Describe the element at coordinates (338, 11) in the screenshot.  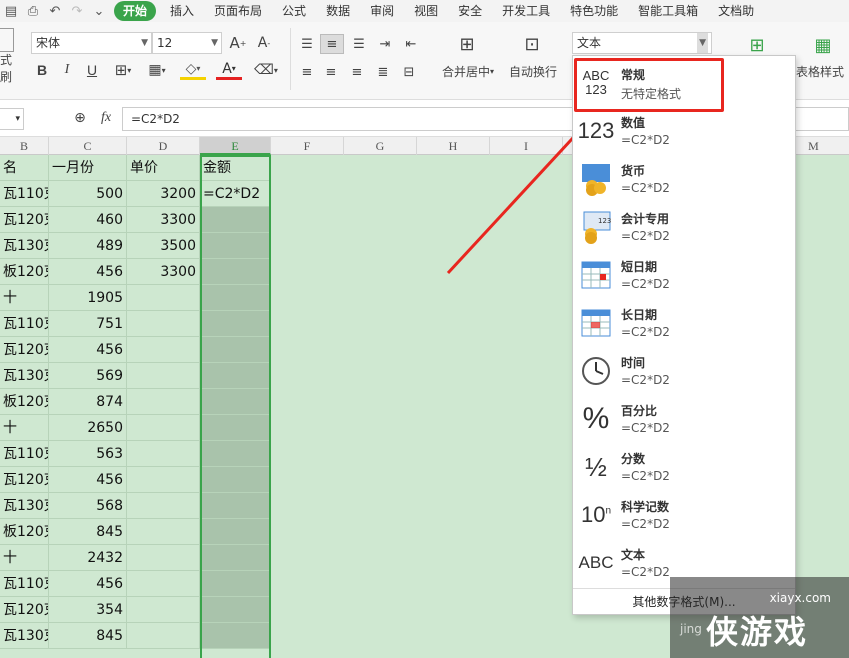
I see `tab-data: 数据` at that location.